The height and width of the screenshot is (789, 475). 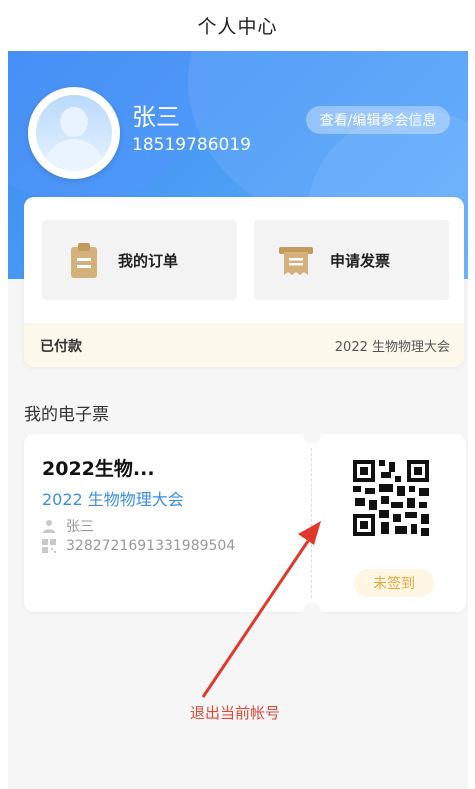 I want to click on ticket-attendee-row: 张三, so click(x=68, y=526).